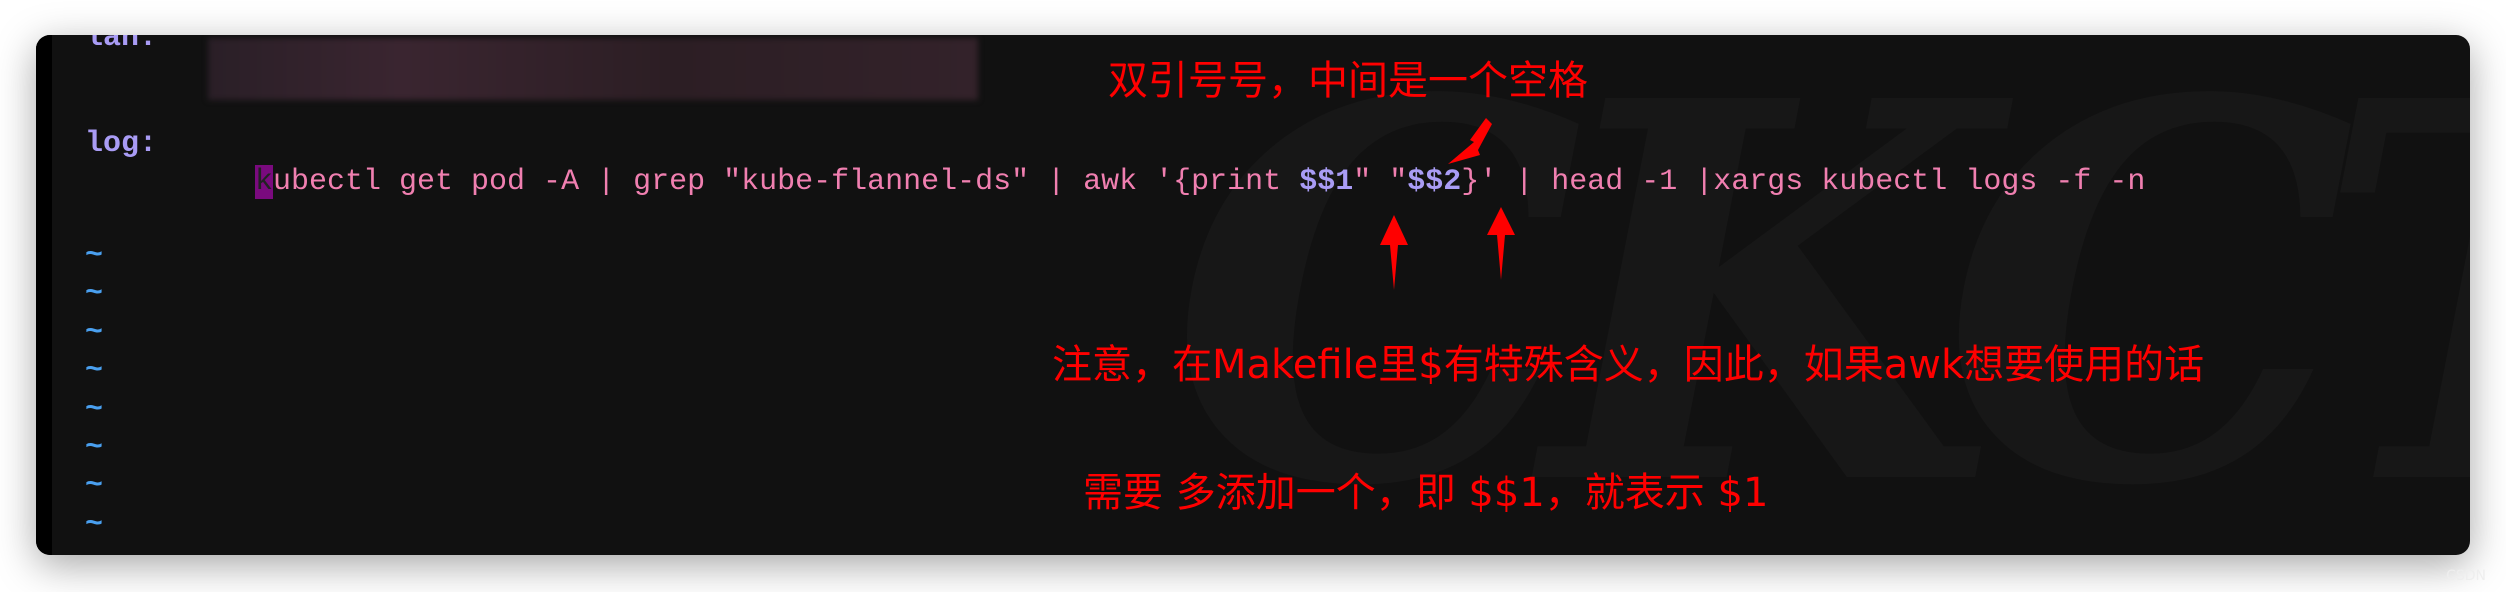 The image size is (2506, 592). I want to click on arrows-layer, so click(1447, 204).